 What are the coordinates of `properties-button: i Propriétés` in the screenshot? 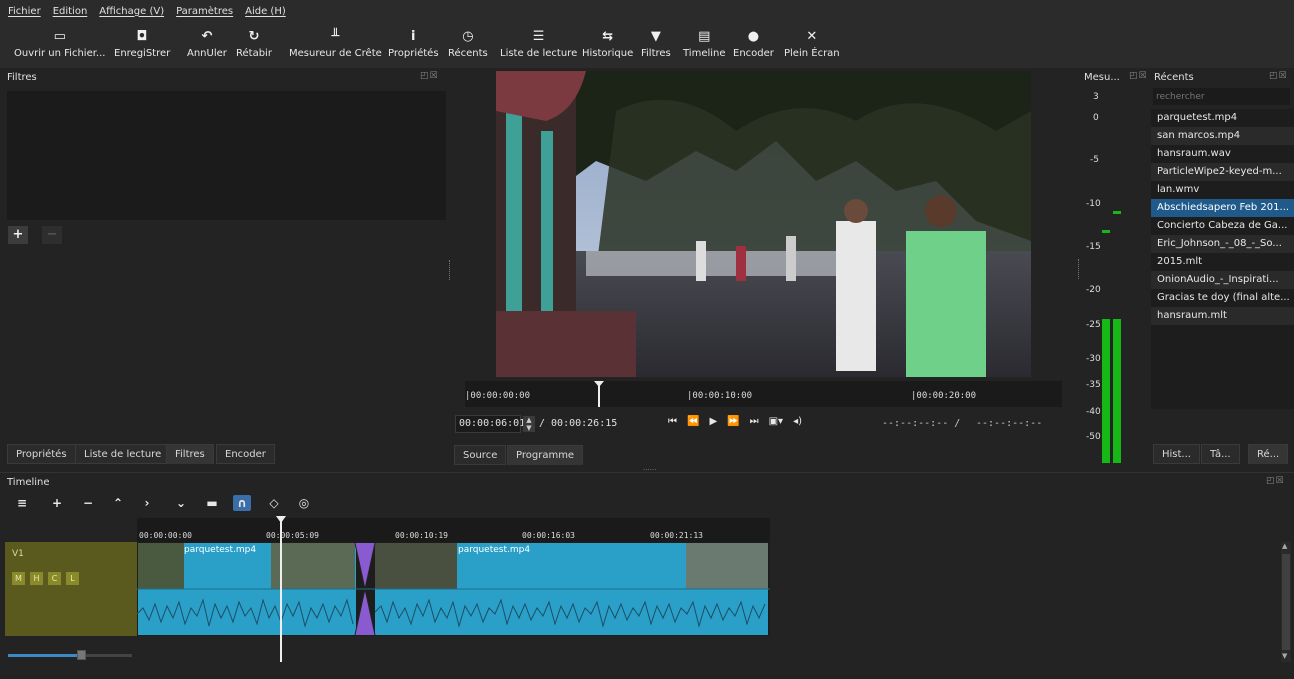 It's located at (413, 43).